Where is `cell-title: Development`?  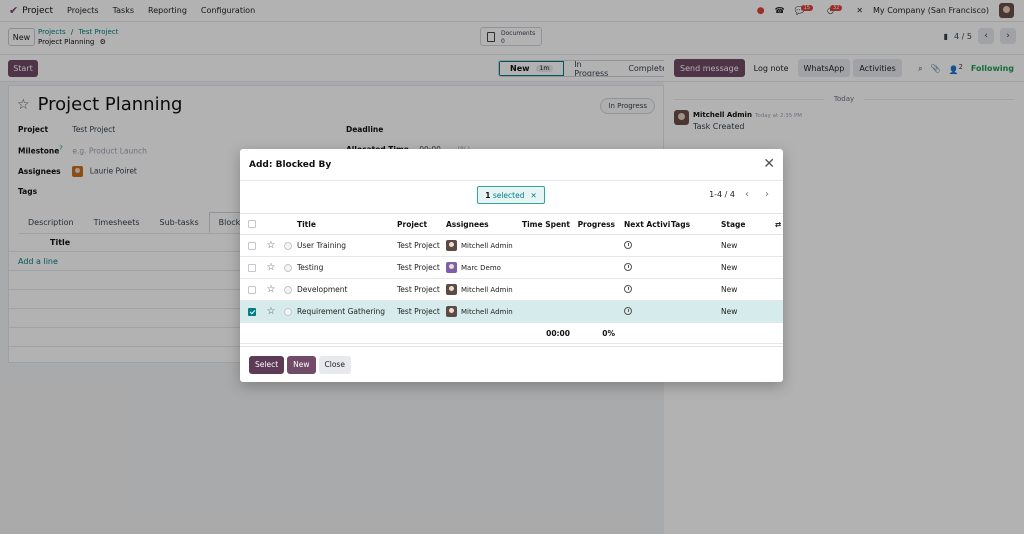 cell-title: Development is located at coordinates (322, 289).